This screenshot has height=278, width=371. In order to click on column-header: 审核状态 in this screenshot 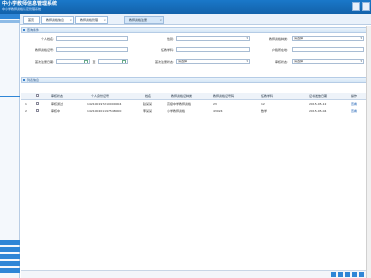, I will do `click(64, 96)`.